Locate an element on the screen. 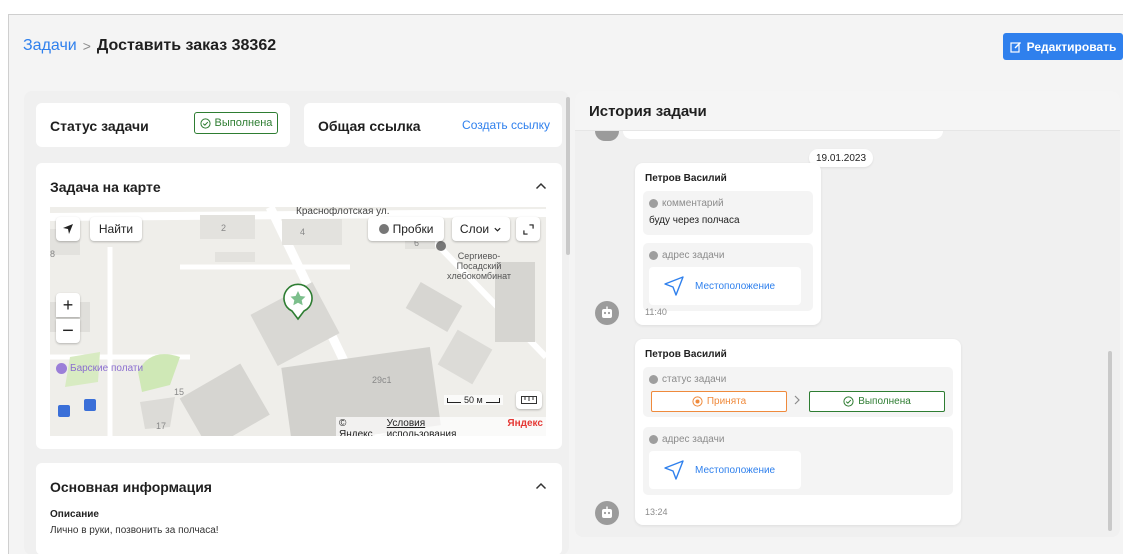 The width and height of the screenshot is (1123, 554). expand-icon is located at coordinates (528, 229).